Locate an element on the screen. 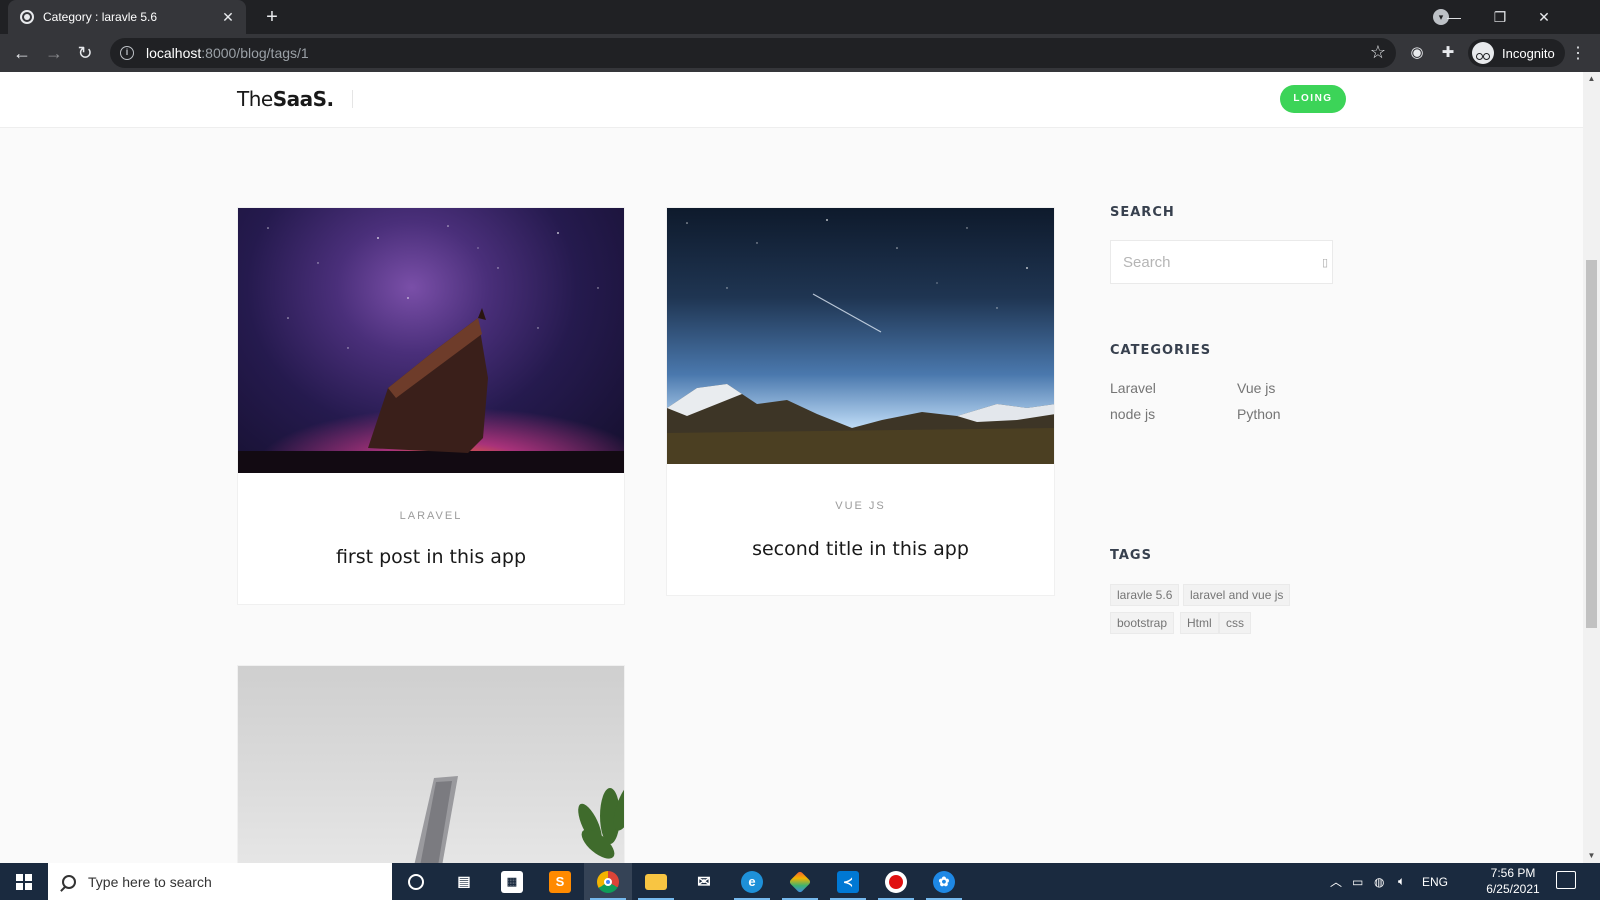 This screenshot has height=900, width=1600. site-header: TheSaaS. LOING is located at coordinates (791, 99).